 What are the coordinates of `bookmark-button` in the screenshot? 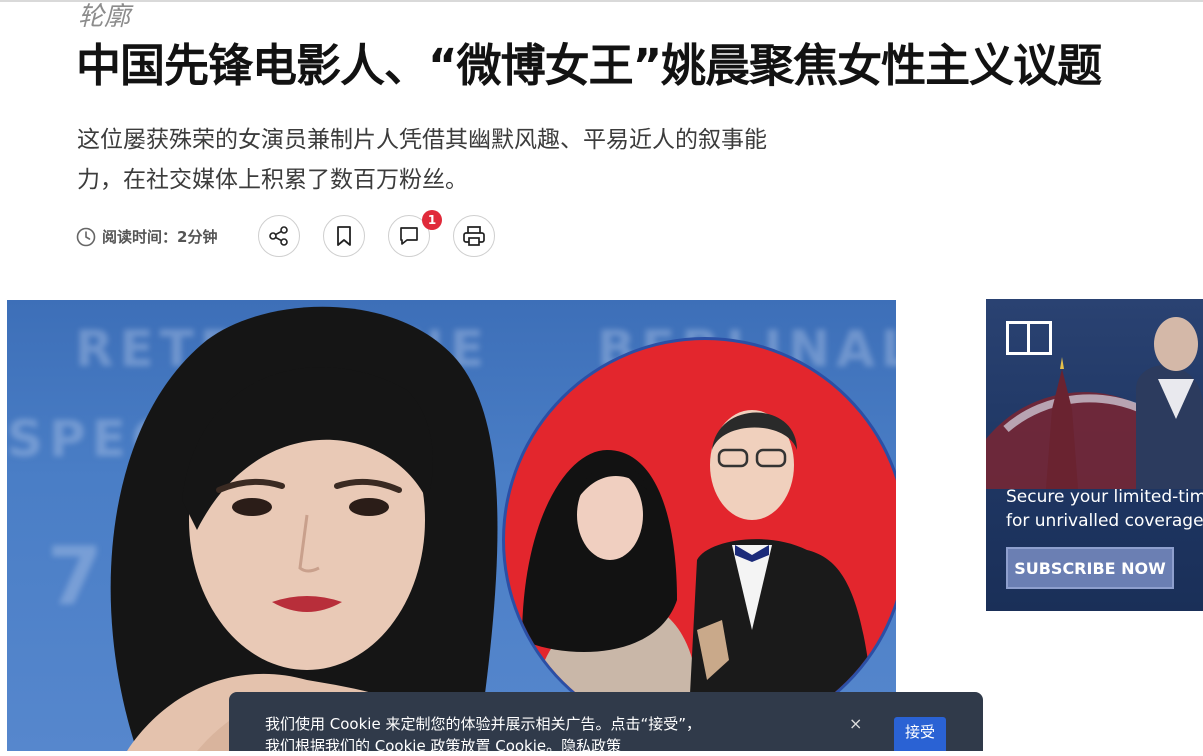 It's located at (344, 236).